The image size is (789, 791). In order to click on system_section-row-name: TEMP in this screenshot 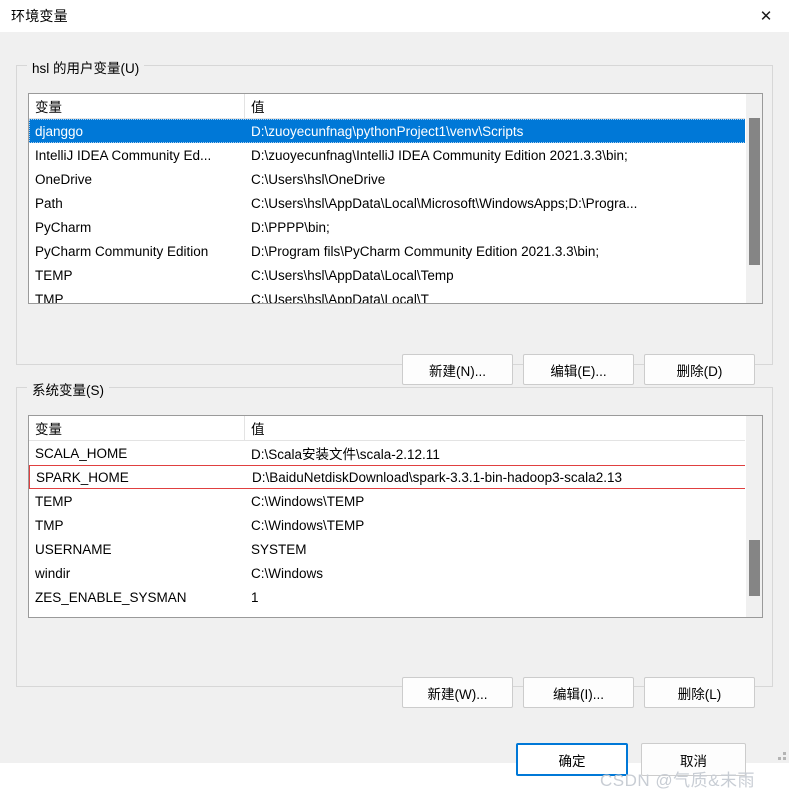, I will do `click(54, 501)`.